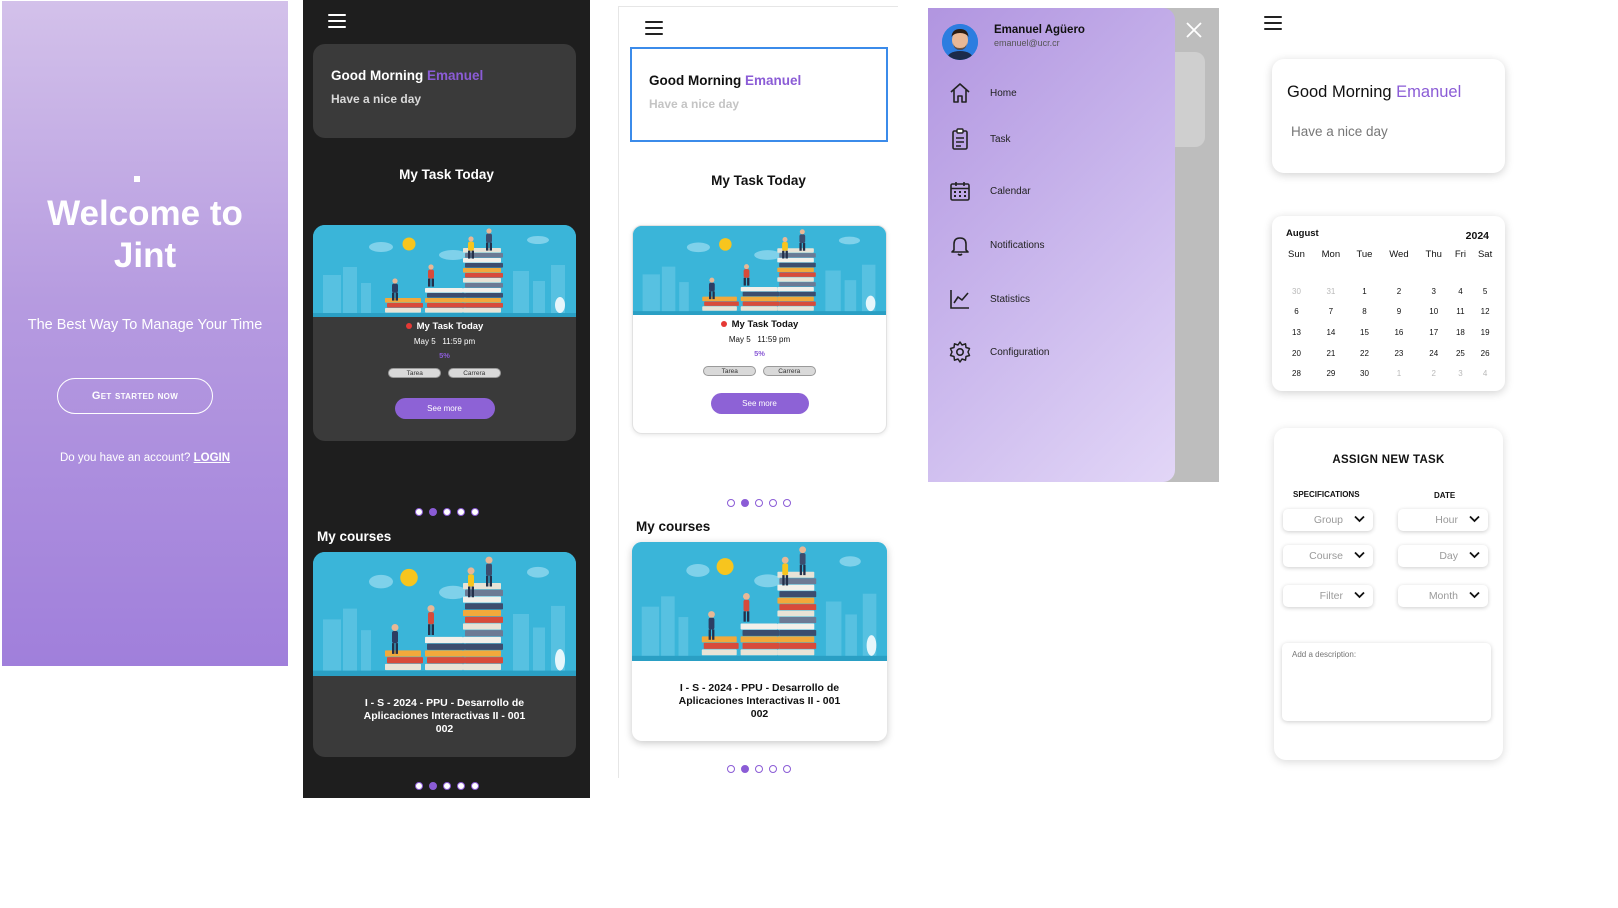  Describe the element at coordinates (1048, 300) in the screenshot. I see `menu-item-statistics: Statistics` at that location.